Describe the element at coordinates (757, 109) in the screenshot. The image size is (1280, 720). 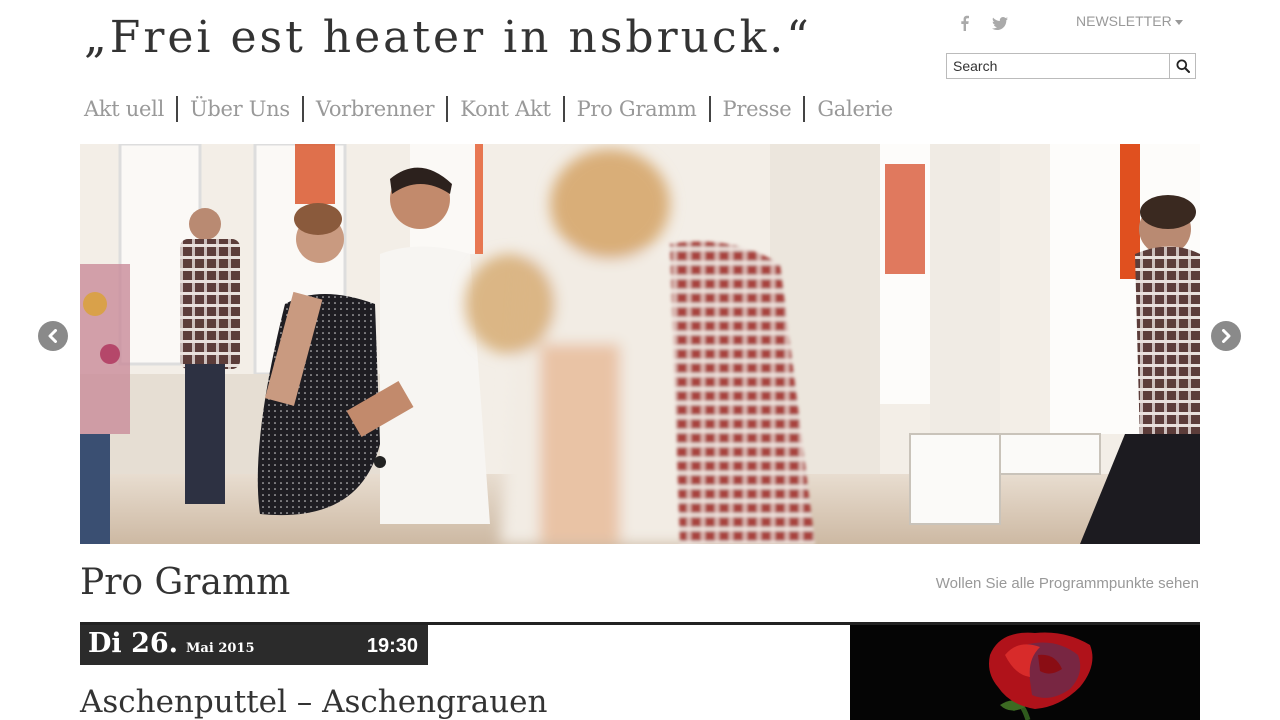
I see `nav-item-presse: Presse` at that location.